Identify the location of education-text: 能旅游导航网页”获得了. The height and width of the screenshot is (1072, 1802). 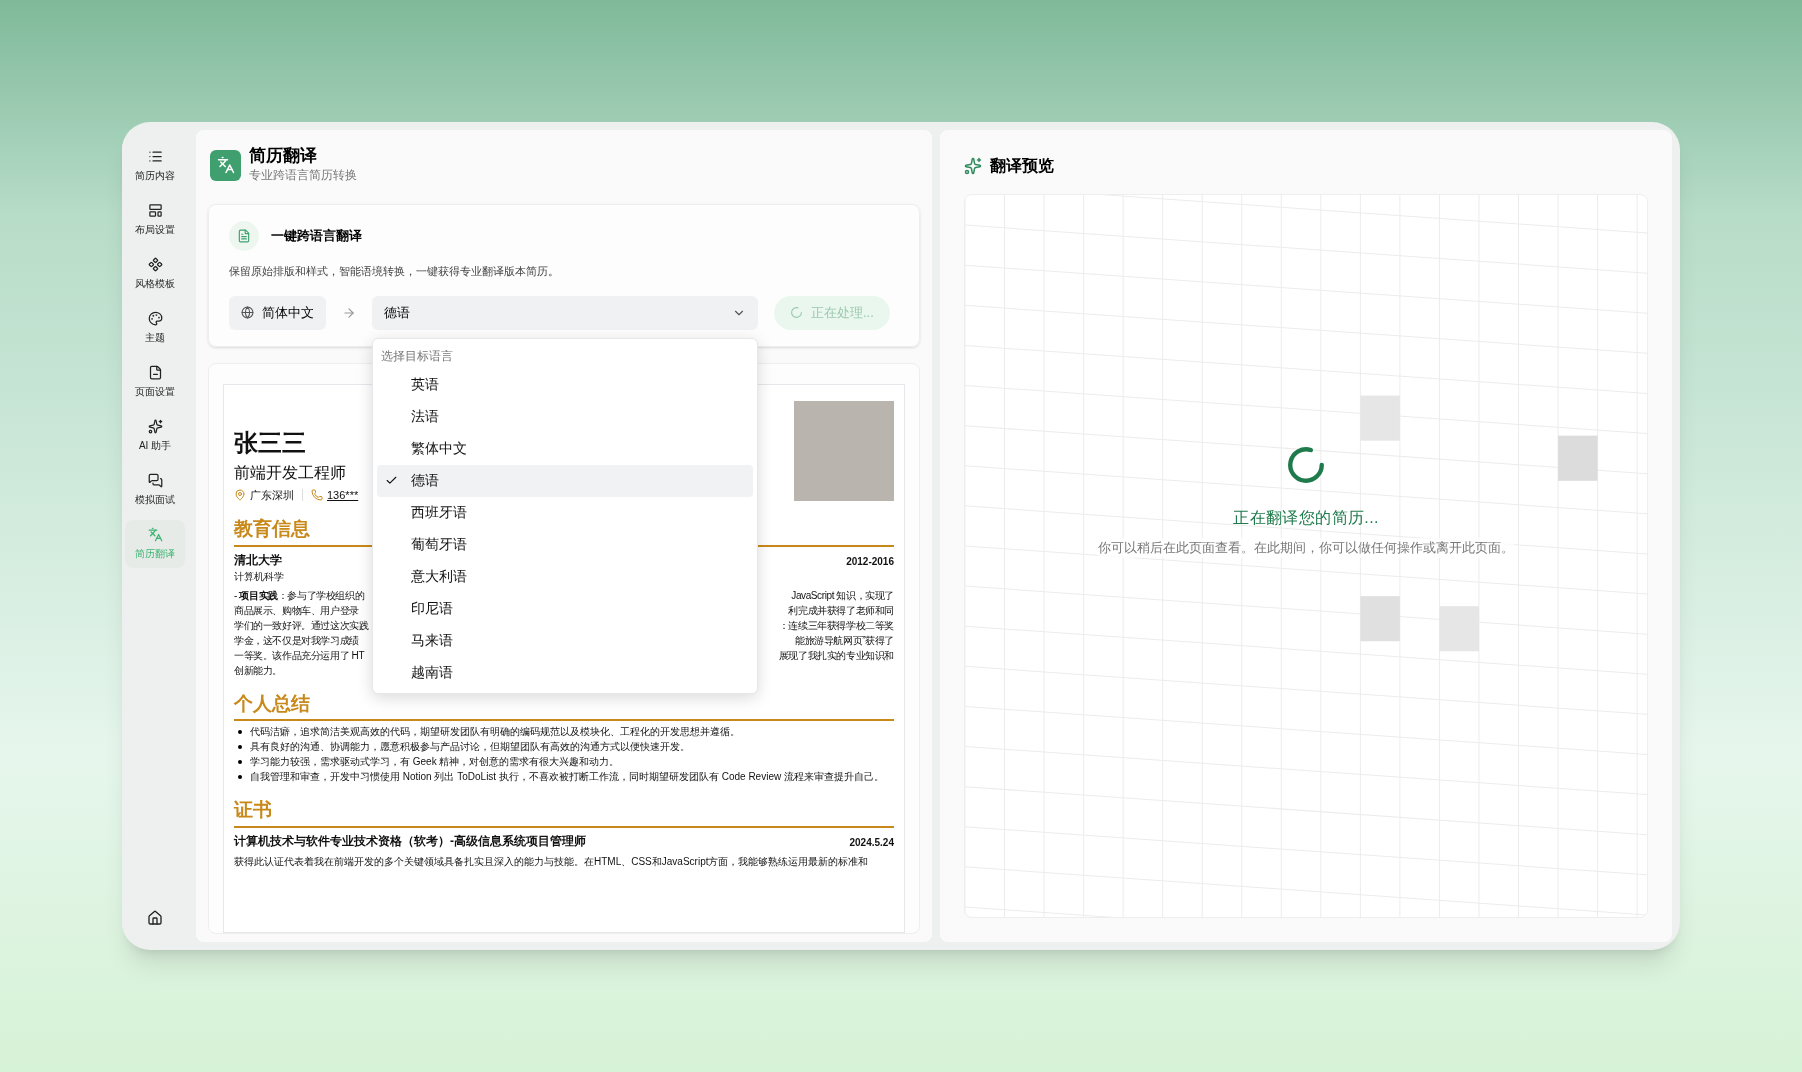
(844, 640).